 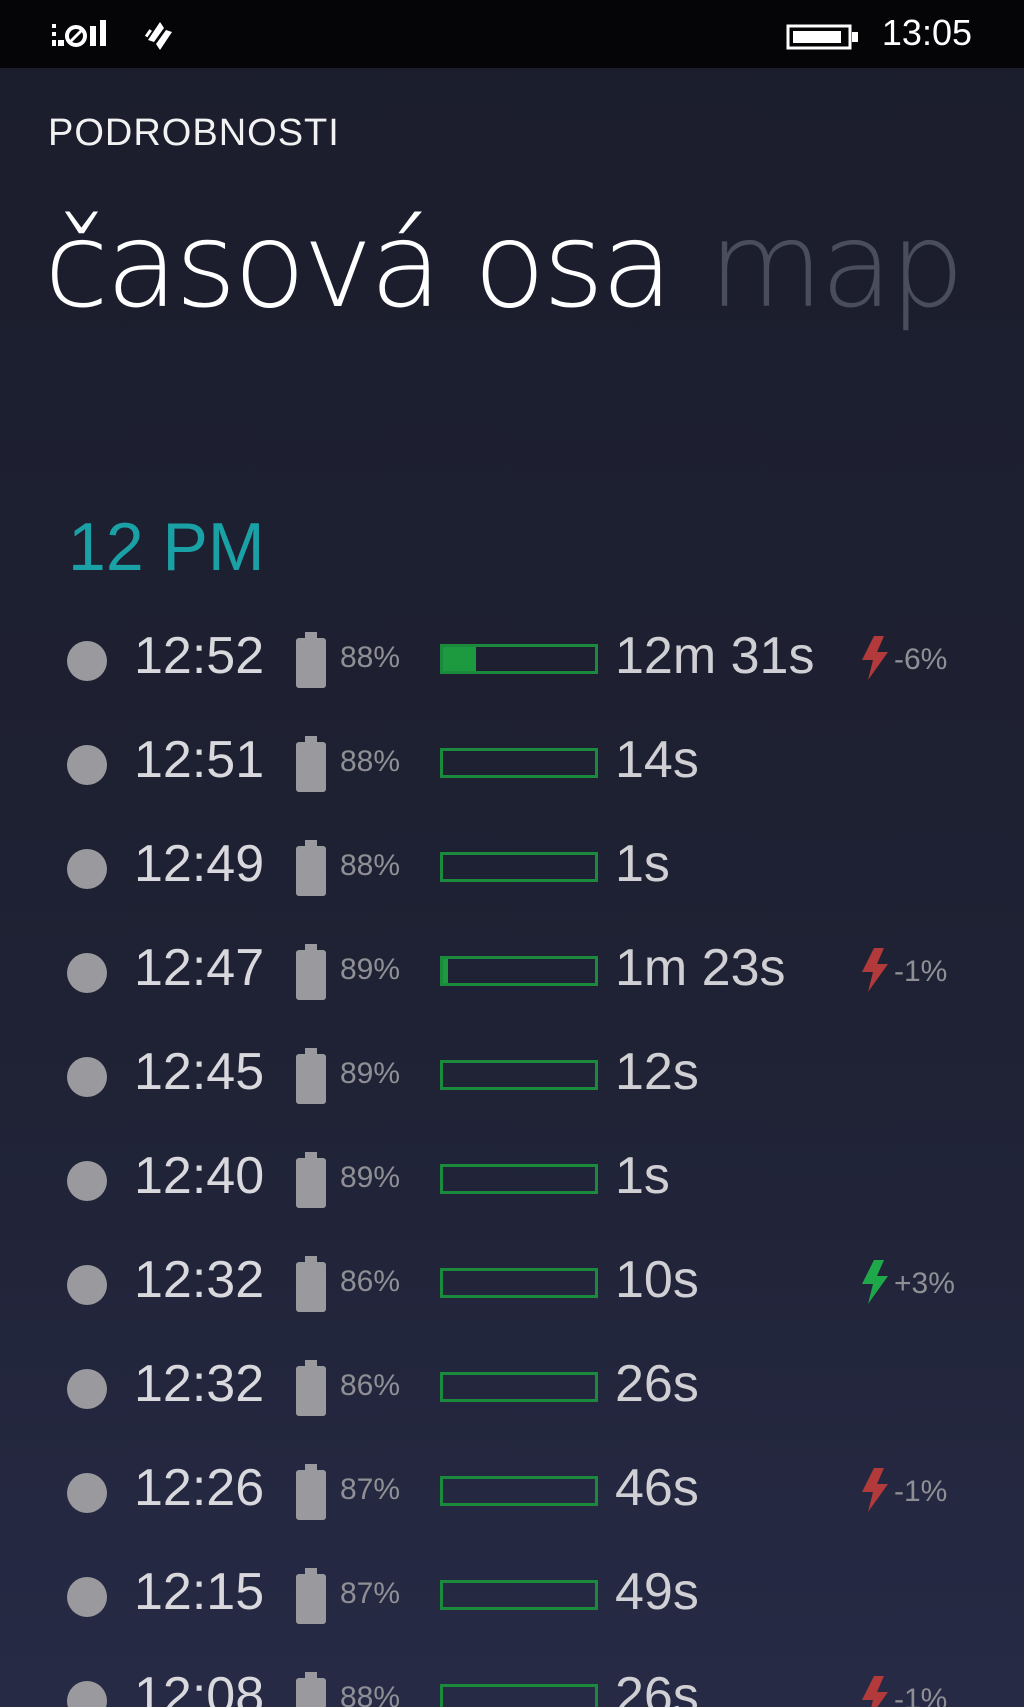 I want to click on event-time: 12:47, so click(x=199, y=968).